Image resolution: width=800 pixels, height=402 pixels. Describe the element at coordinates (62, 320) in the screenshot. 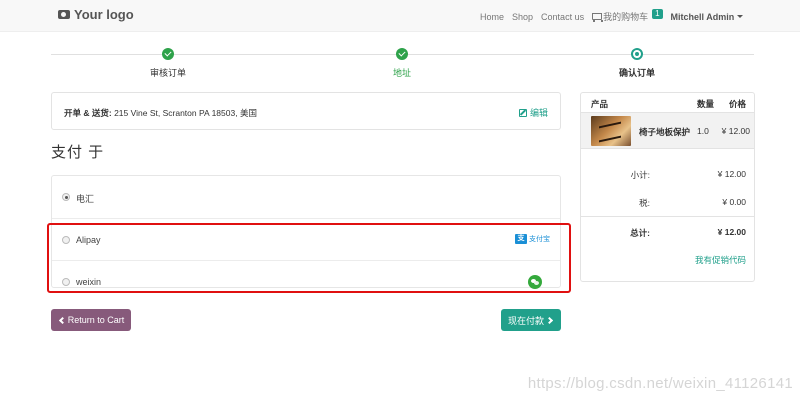

I see `chevron-left-icon` at that location.